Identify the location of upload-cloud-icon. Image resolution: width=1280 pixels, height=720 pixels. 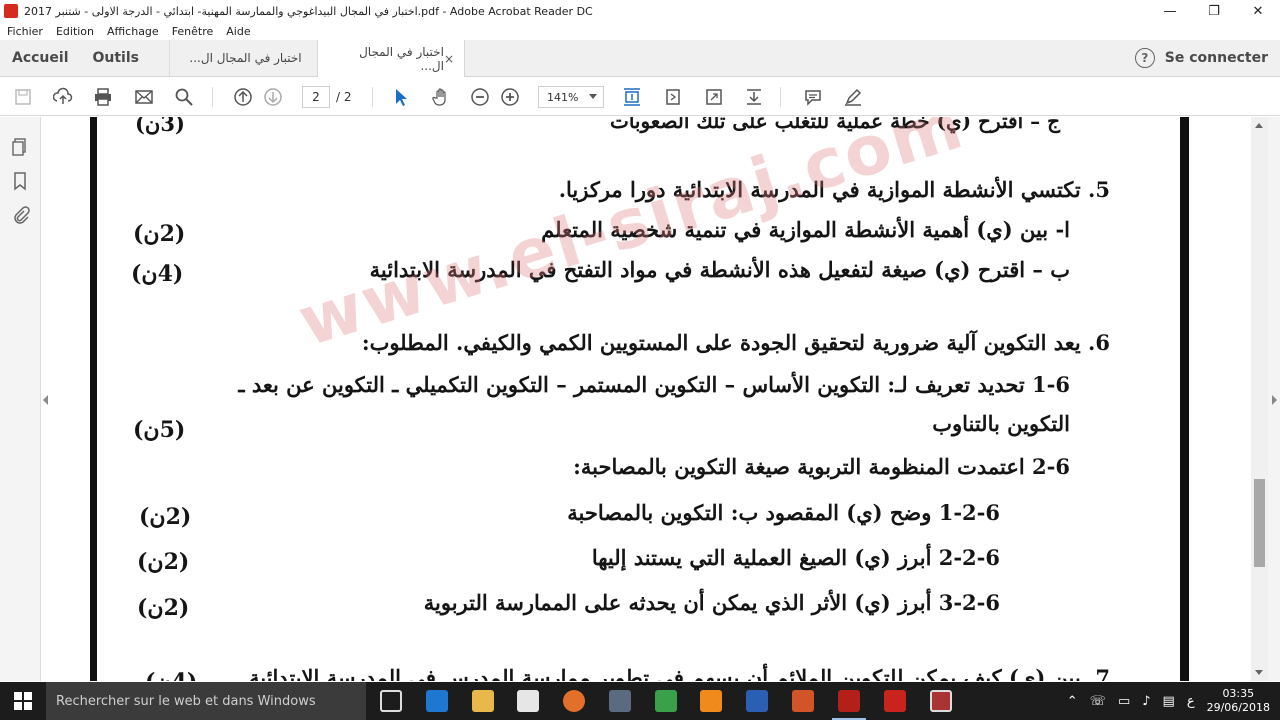
(63, 97).